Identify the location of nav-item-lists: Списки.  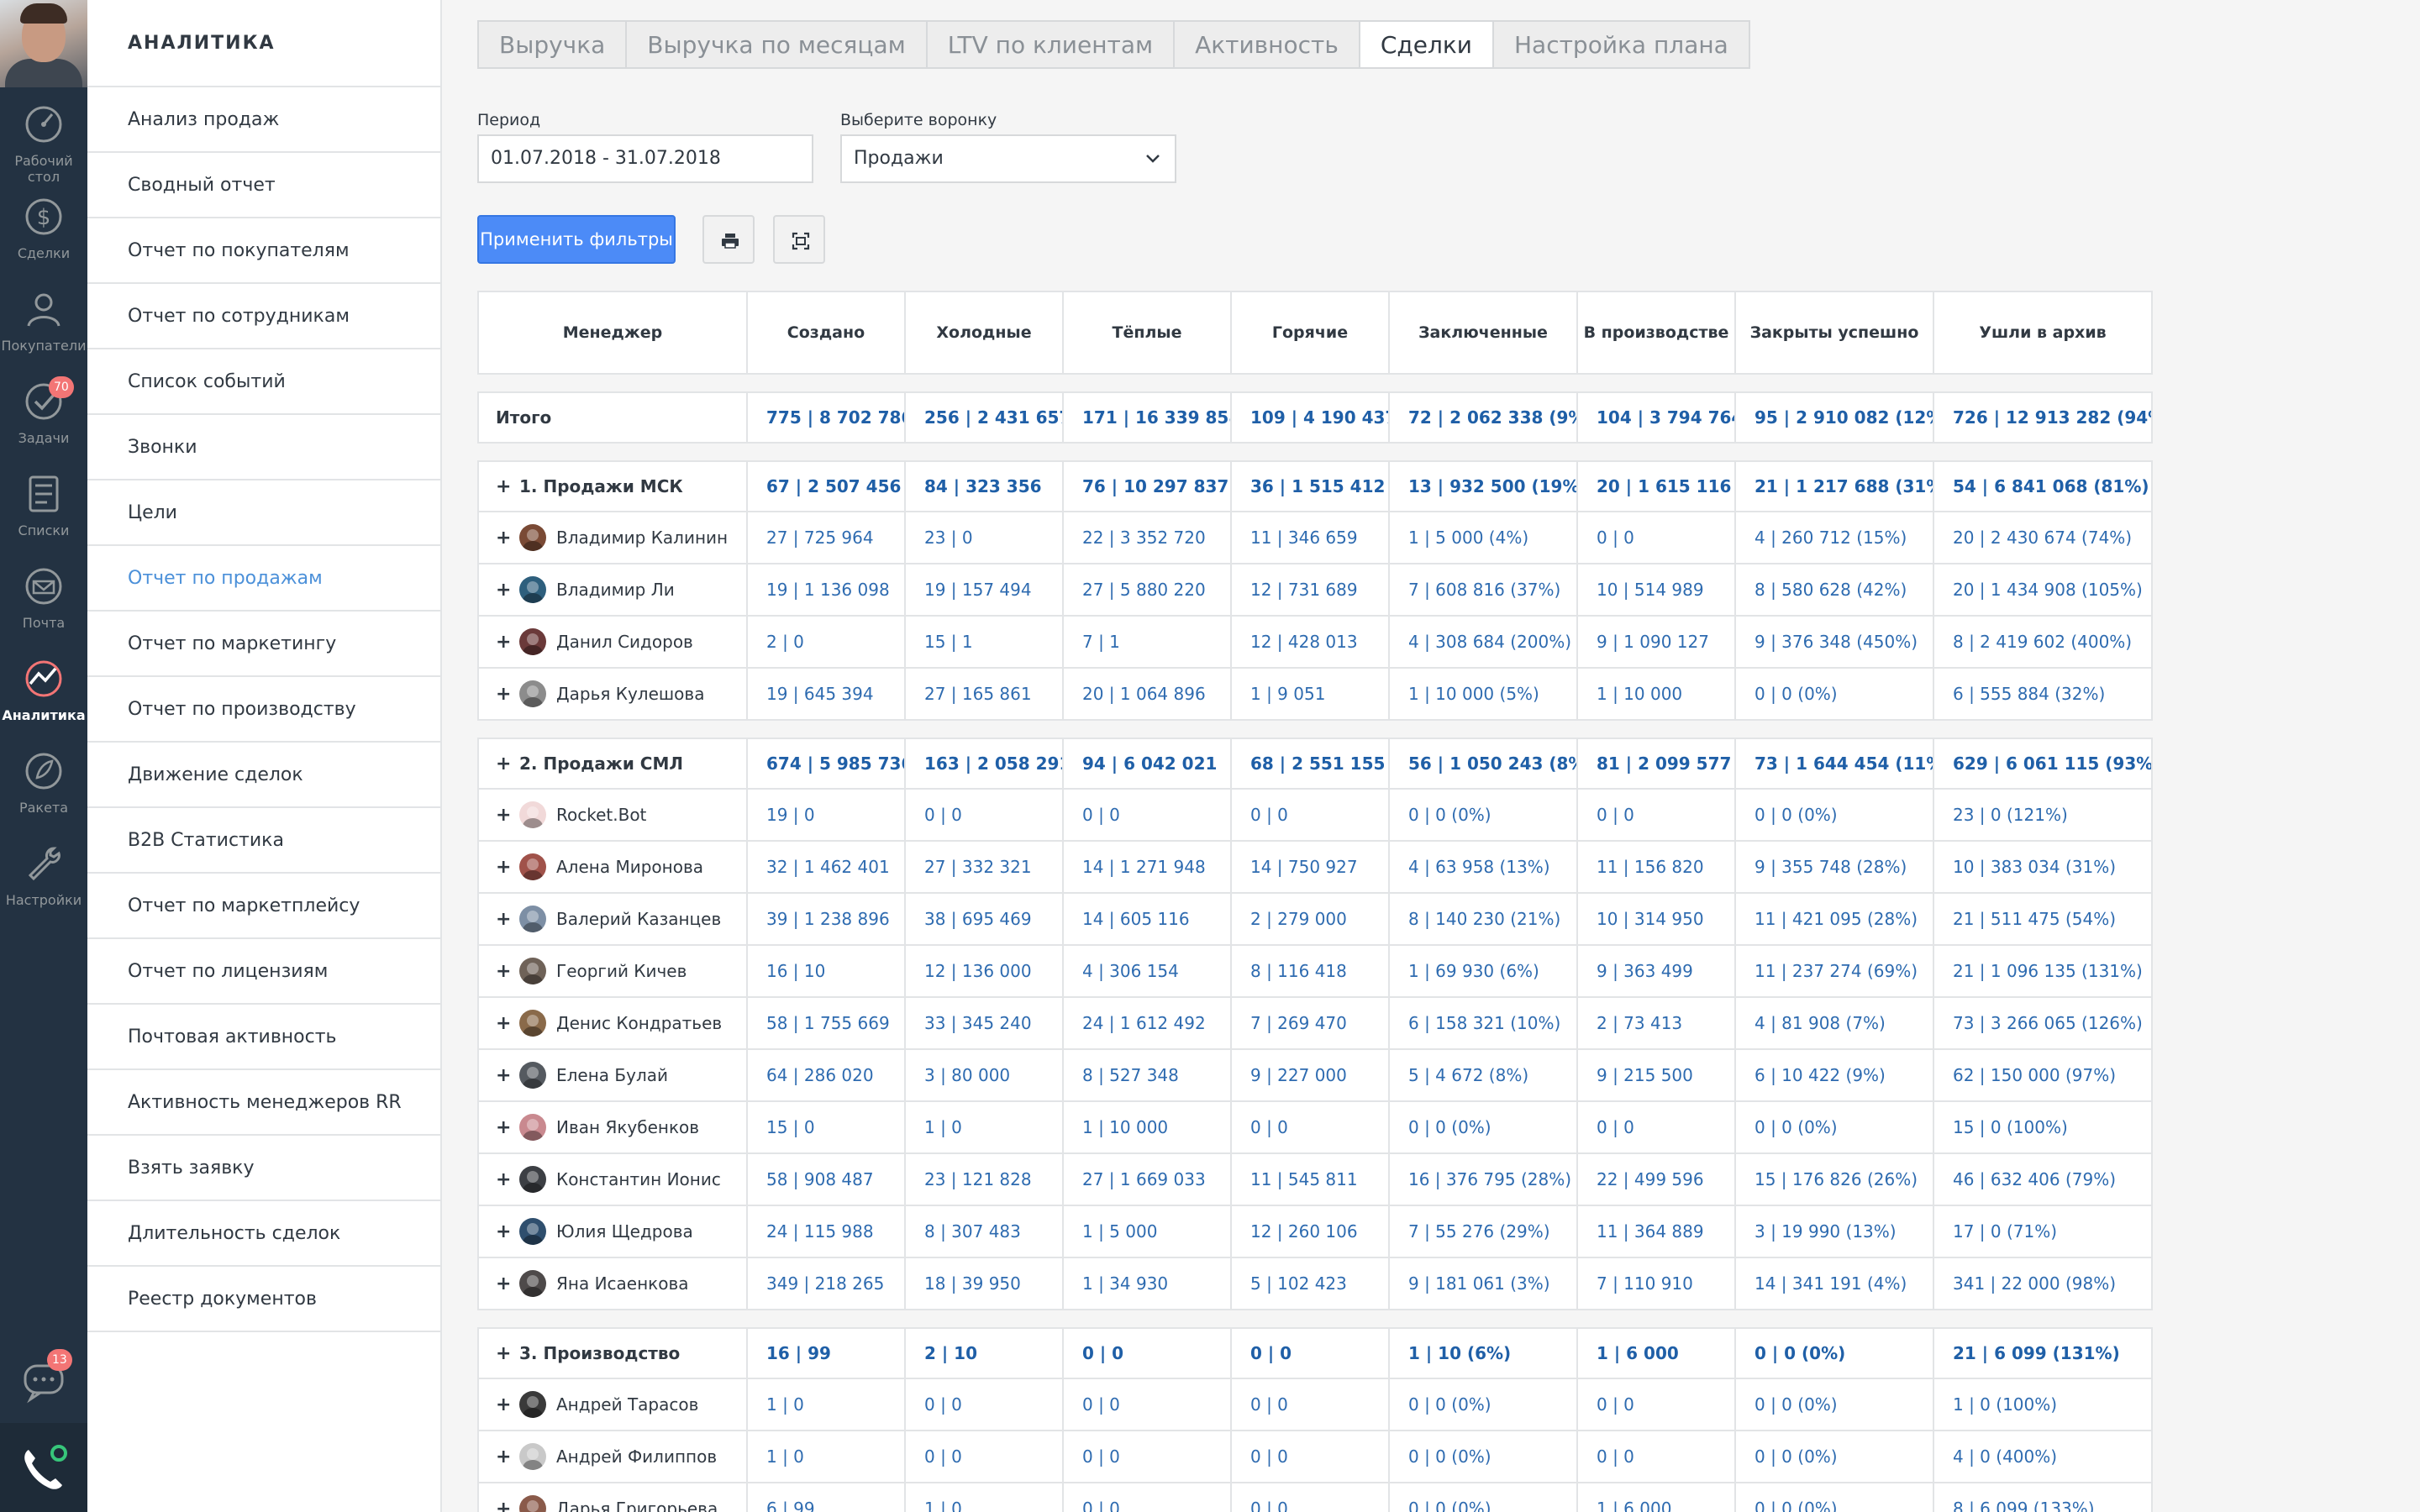
(43, 515).